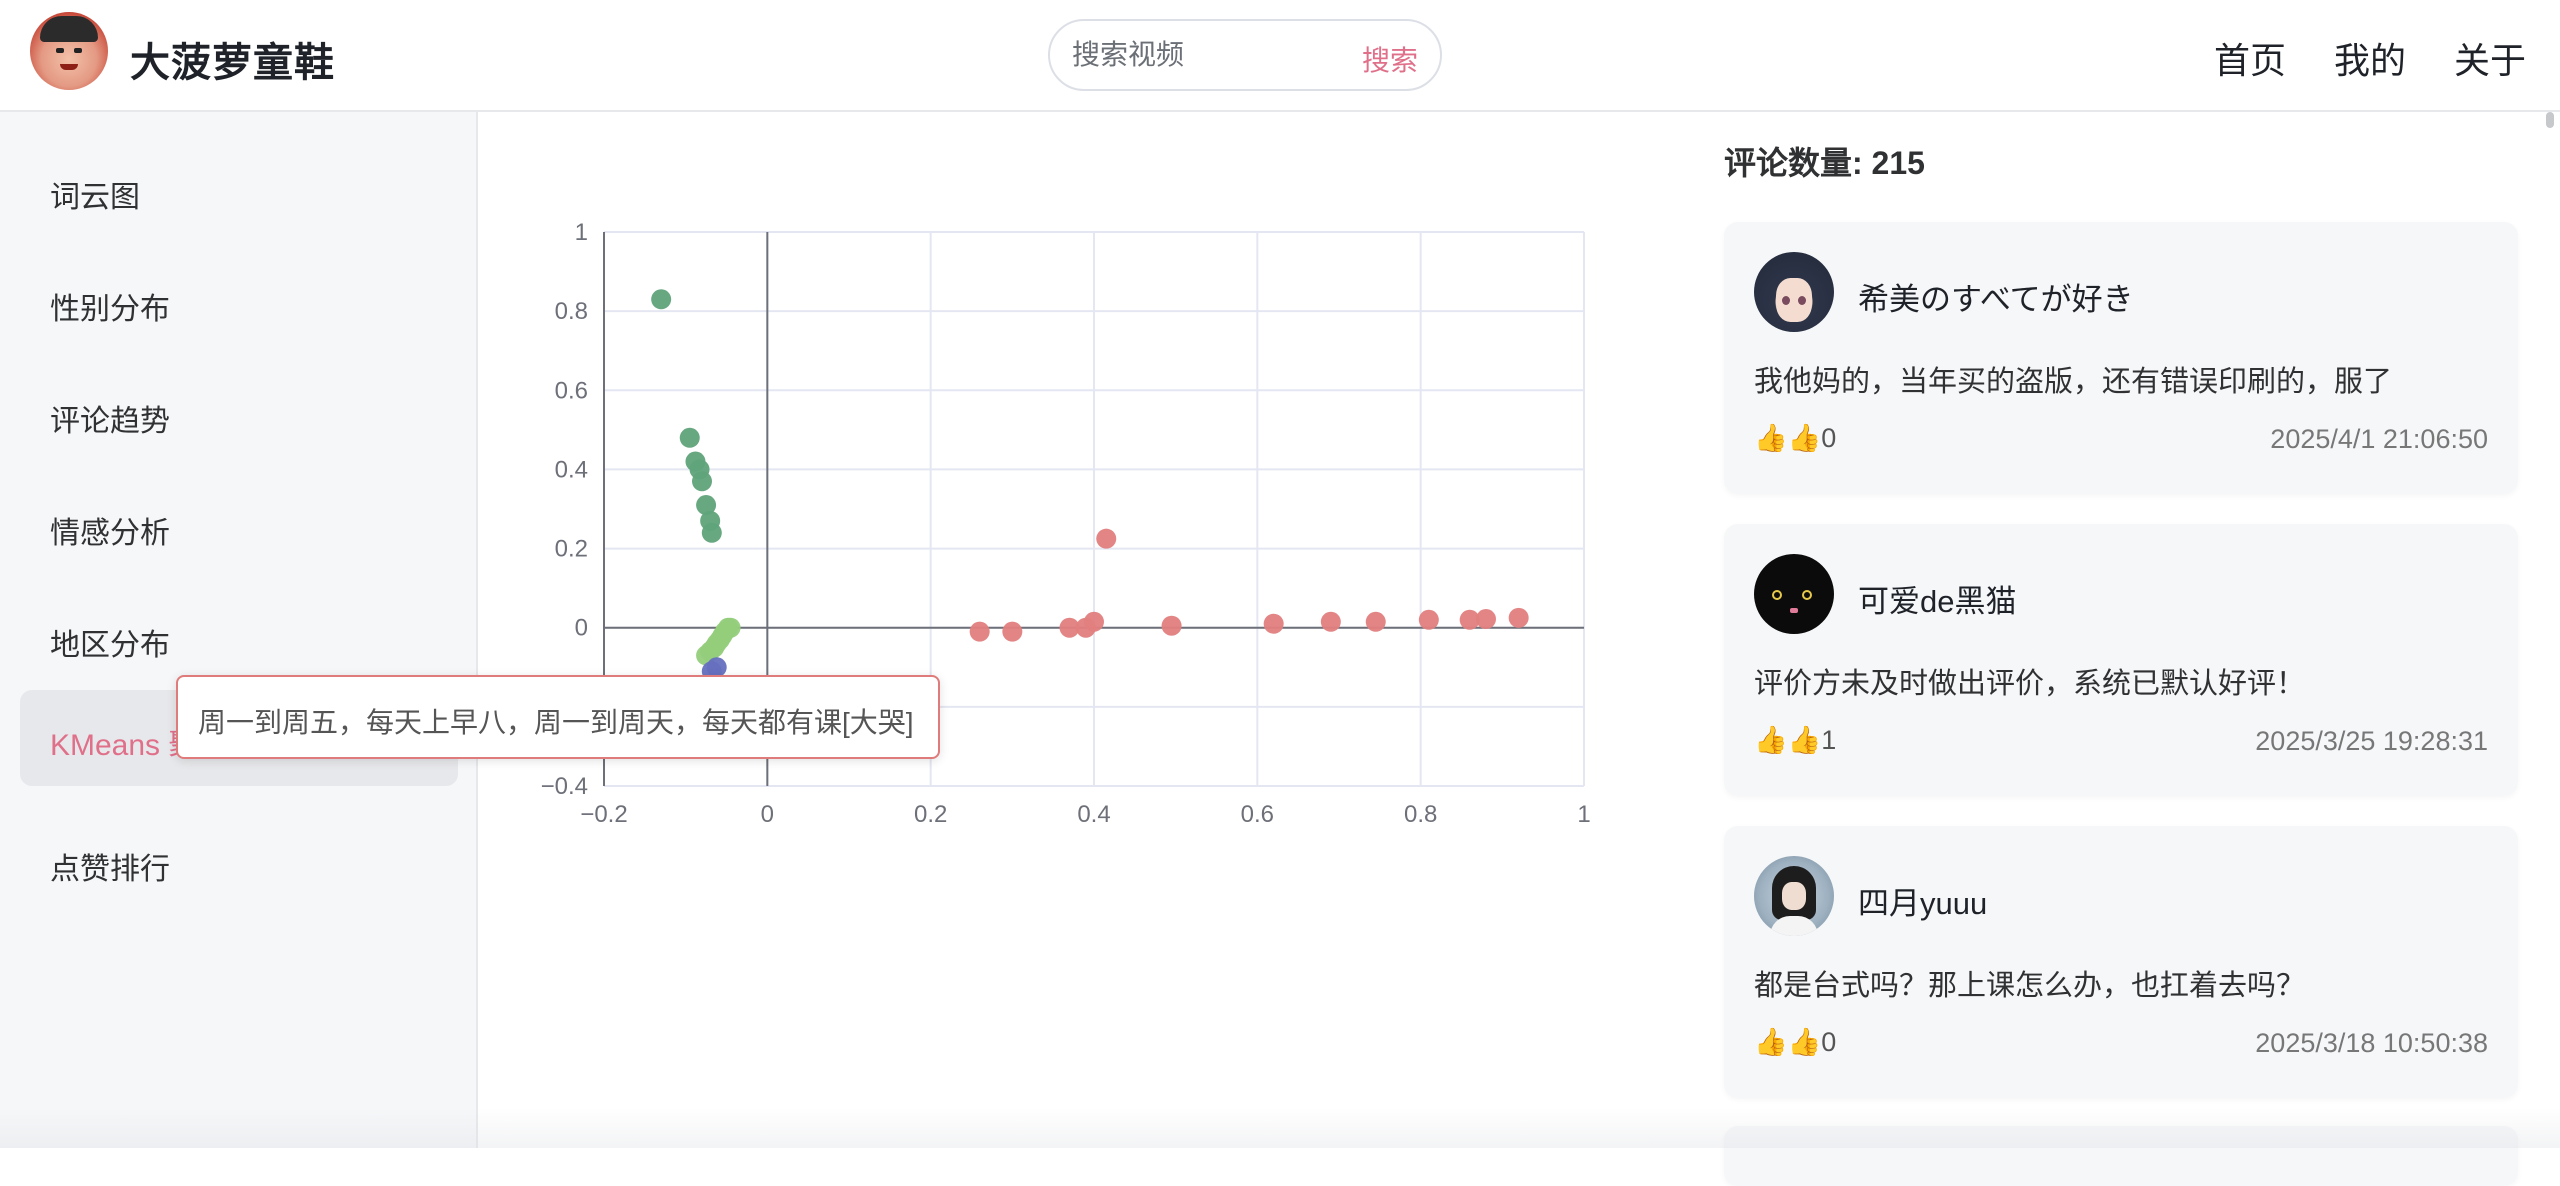  What do you see at coordinates (2371, 741) in the screenshot?
I see `comment-time: 2025/3/25 19:28:31` at bounding box center [2371, 741].